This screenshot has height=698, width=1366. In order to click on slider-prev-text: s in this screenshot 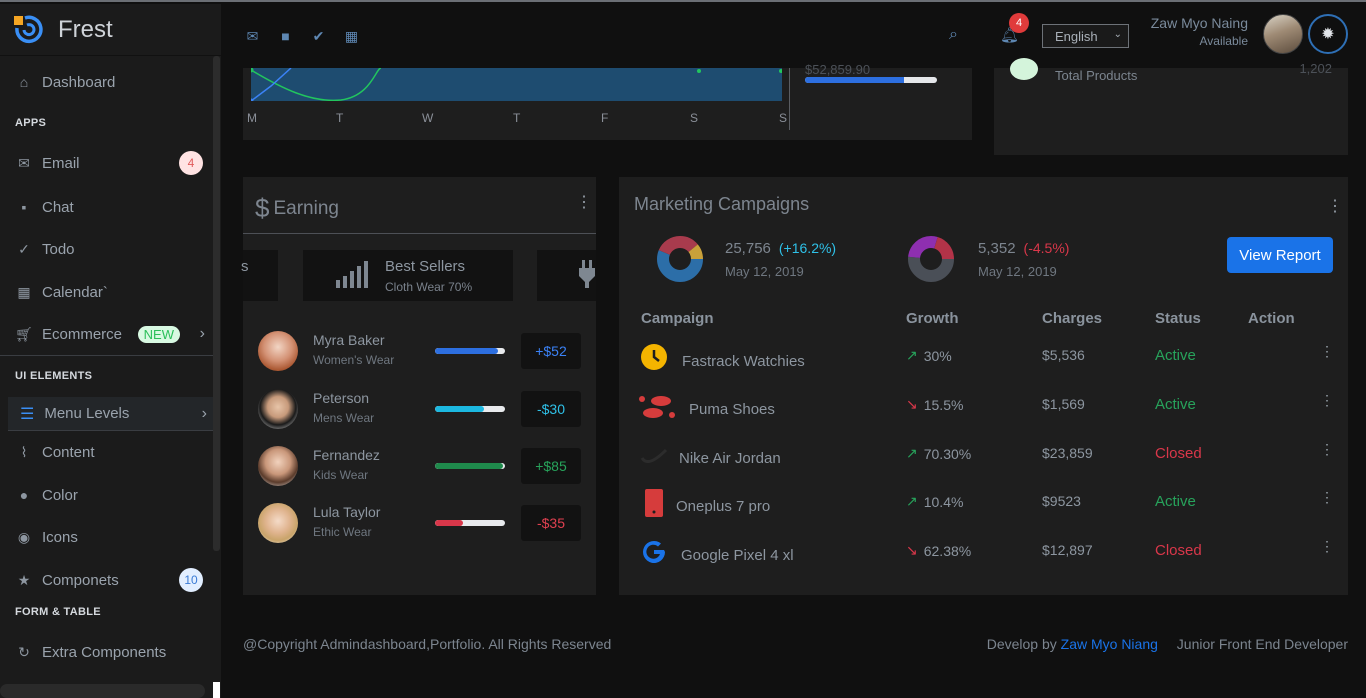, I will do `click(245, 266)`.